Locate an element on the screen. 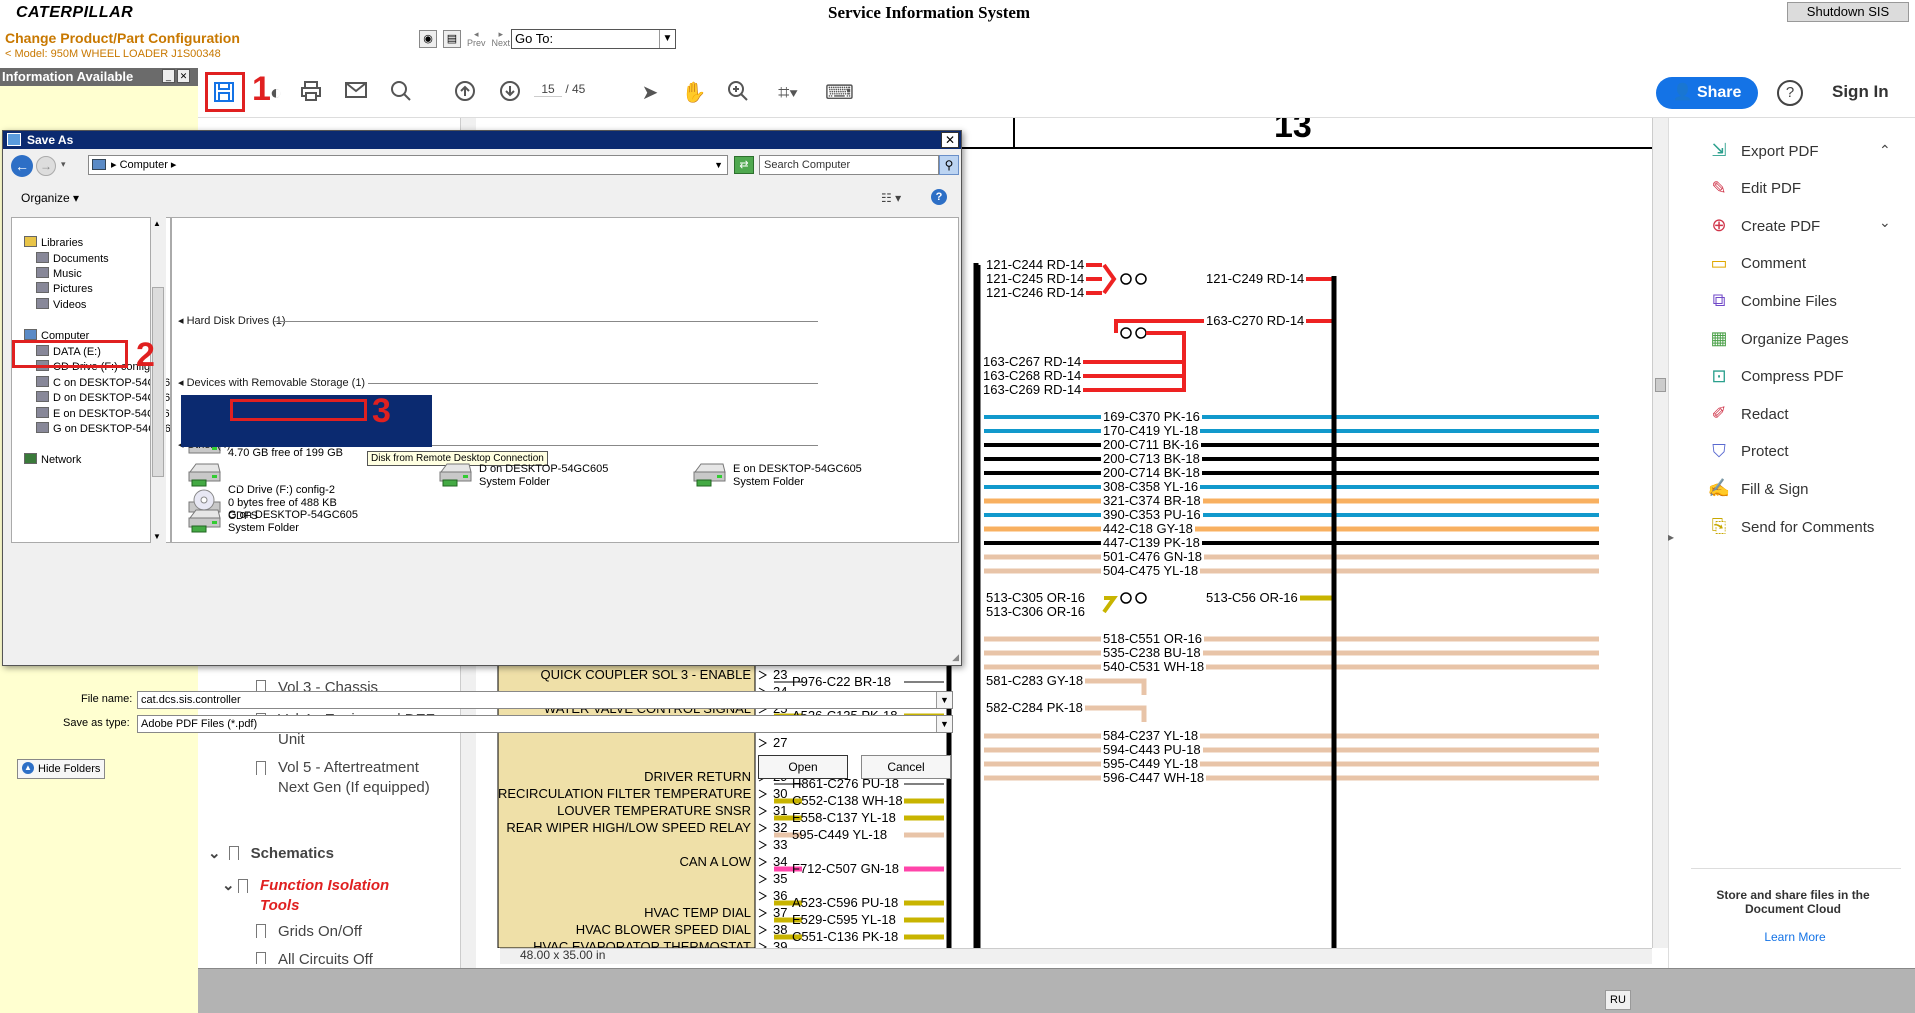 Image resolution: width=1915 pixels, height=1013 pixels. close-icon: ✕ is located at coordinates (183, 76).